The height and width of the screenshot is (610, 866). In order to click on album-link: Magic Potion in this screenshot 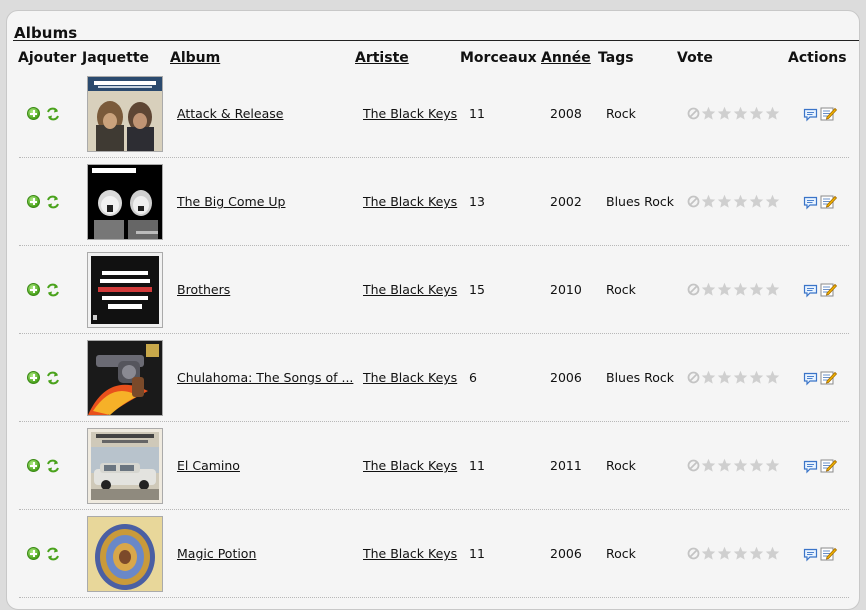, I will do `click(216, 553)`.